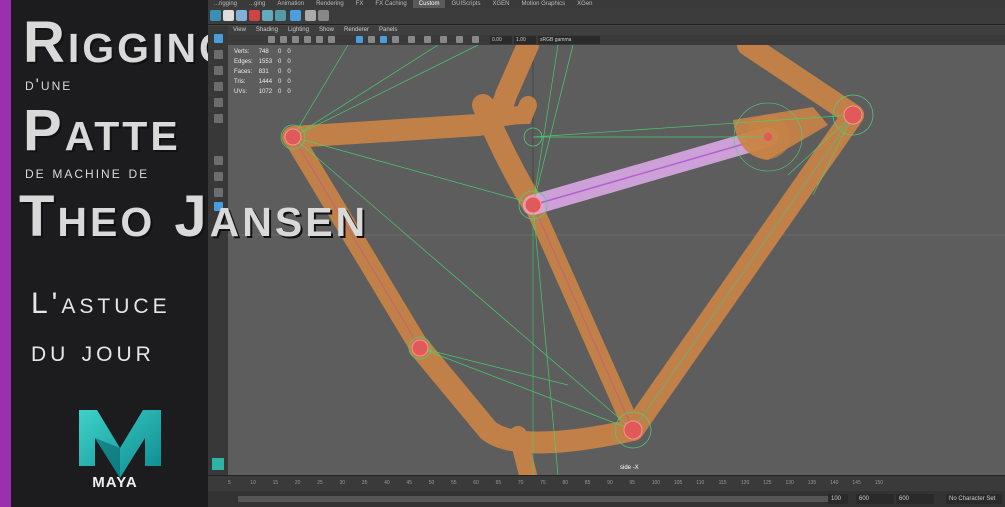 The image size is (1005, 507). I want to click on hud-row: Edges: 1553 0 0, so click(264, 62).